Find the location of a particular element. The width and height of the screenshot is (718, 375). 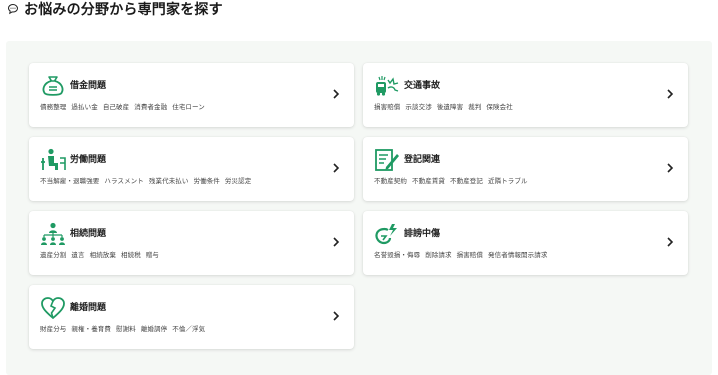

category-title: 離婚問題 is located at coordinates (88, 308).